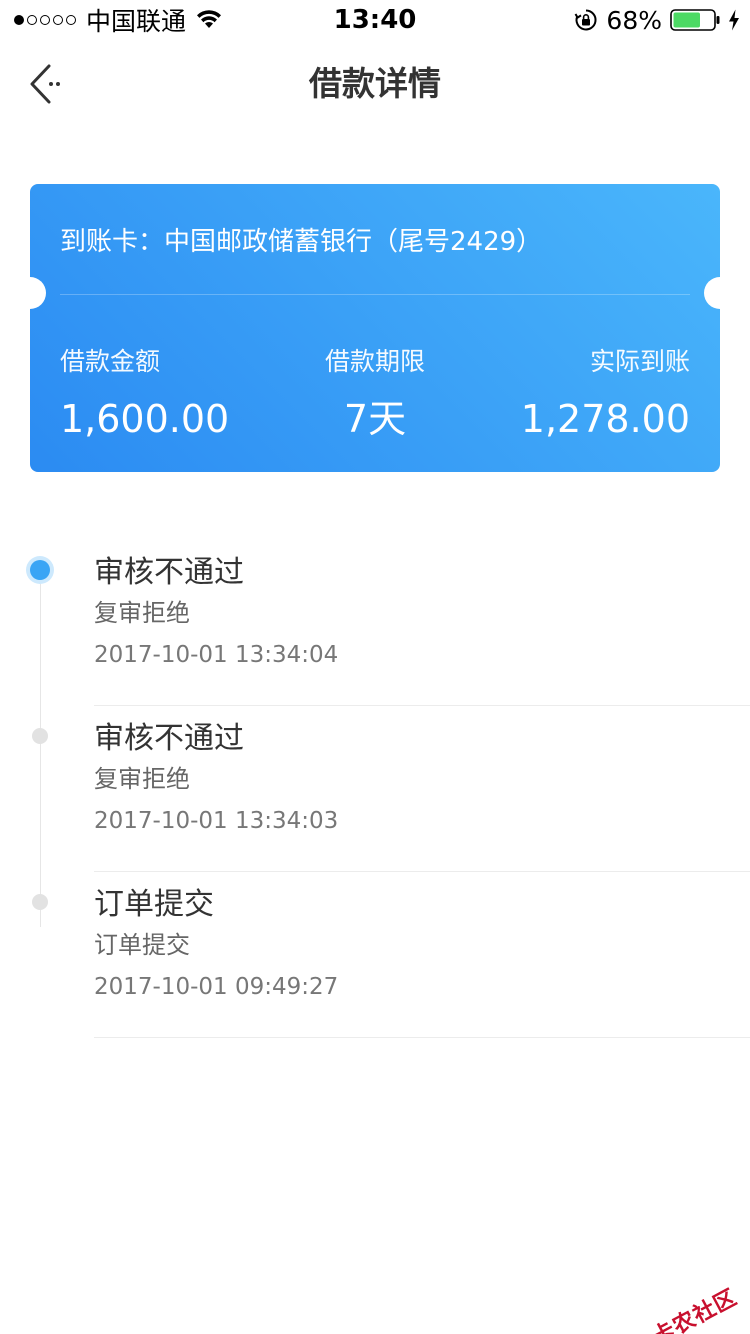  Describe the element at coordinates (142, 945) in the screenshot. I see `timeline-item-subtitle: 订单提交` at that location.